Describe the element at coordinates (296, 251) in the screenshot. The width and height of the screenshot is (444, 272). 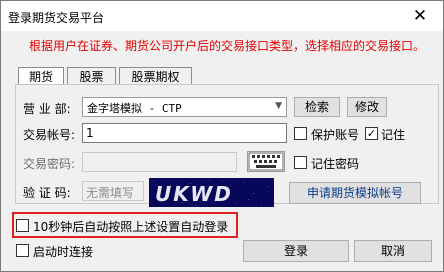
I see `login-button: 登录` at that location.